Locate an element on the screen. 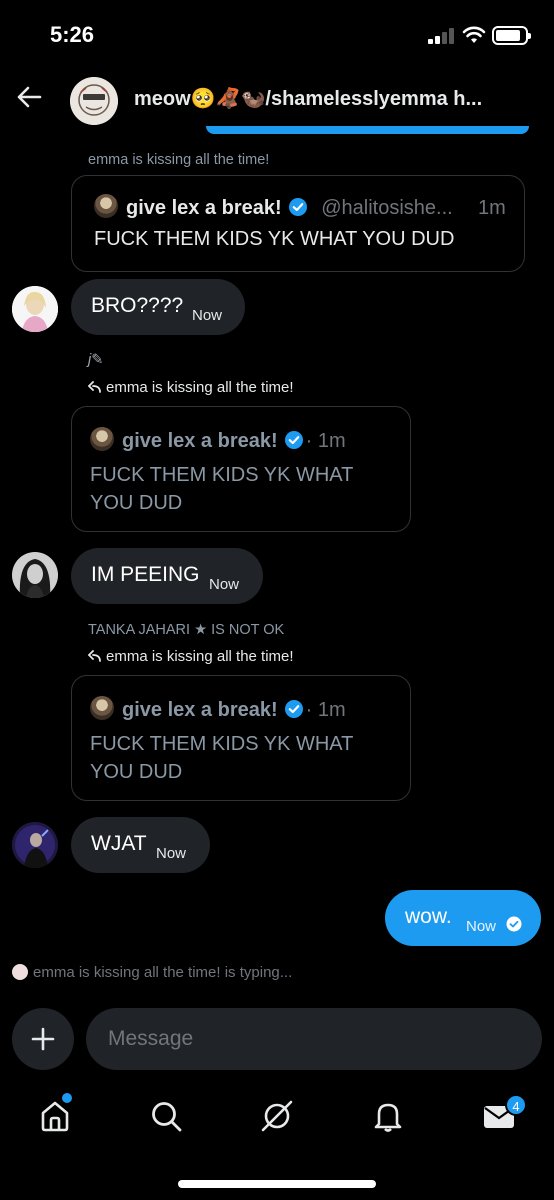 This screenshot has height=1200, width=554. message-text: IM PEEING is located at coordinates (145, 574).